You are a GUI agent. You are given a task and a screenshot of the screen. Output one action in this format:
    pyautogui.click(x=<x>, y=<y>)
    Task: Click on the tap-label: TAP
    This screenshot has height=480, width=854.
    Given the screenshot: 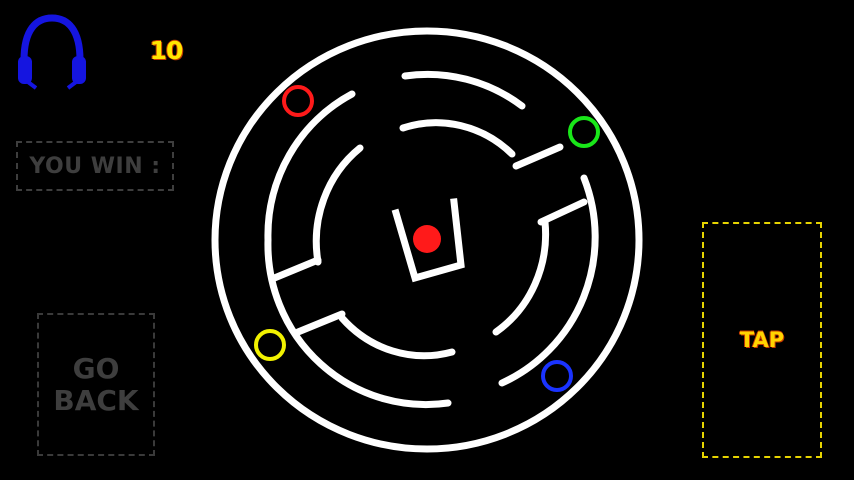 What is the action you would take?
    pyautogui.click(x=762, y=340)
    